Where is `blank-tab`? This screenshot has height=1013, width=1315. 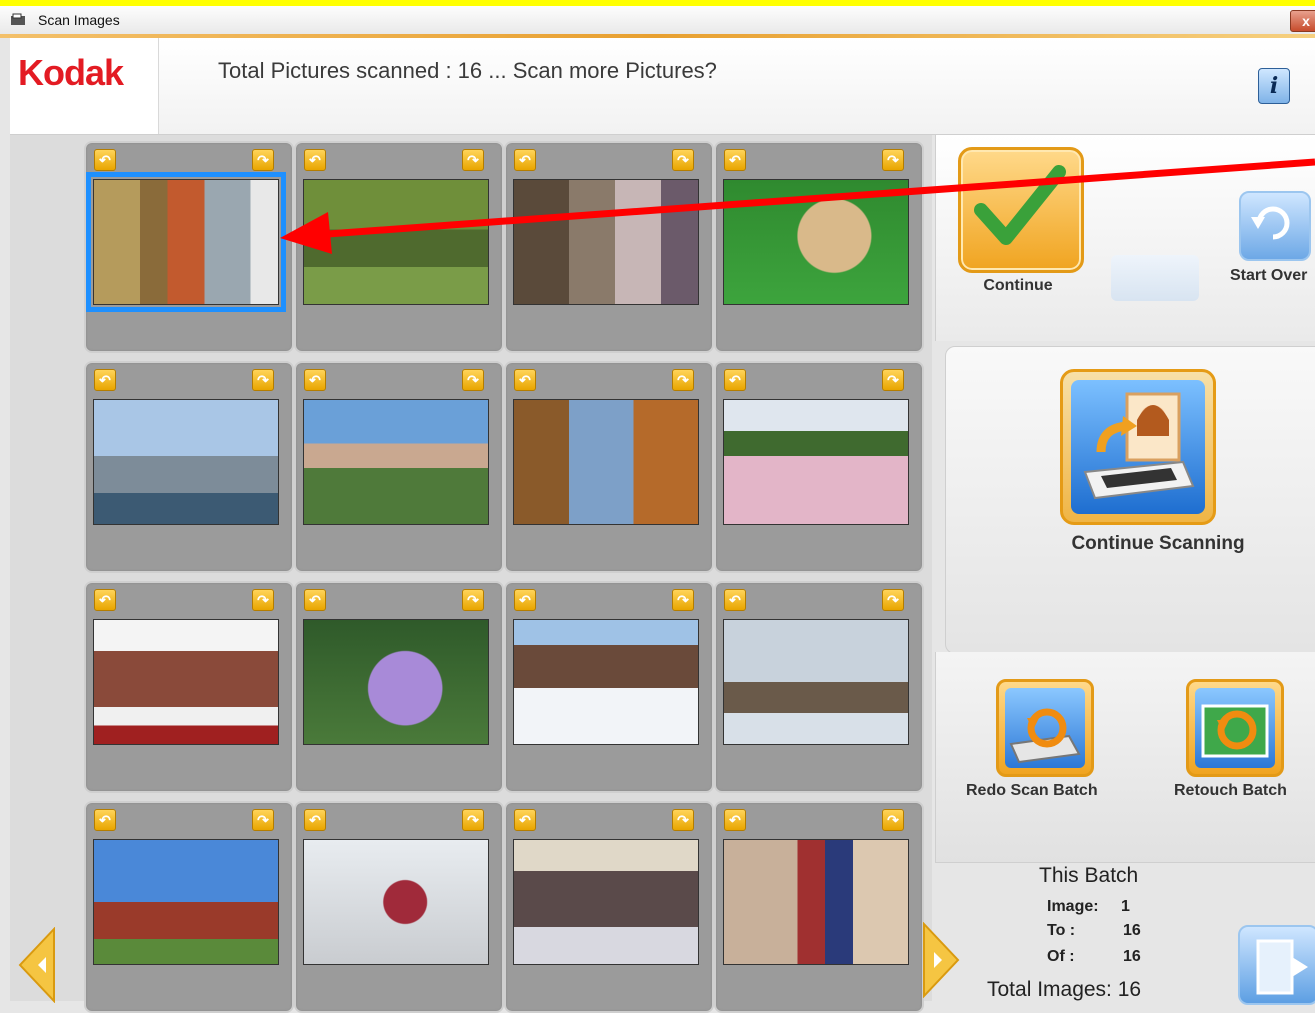
blank-tab is located at coordinates (1155, 278).